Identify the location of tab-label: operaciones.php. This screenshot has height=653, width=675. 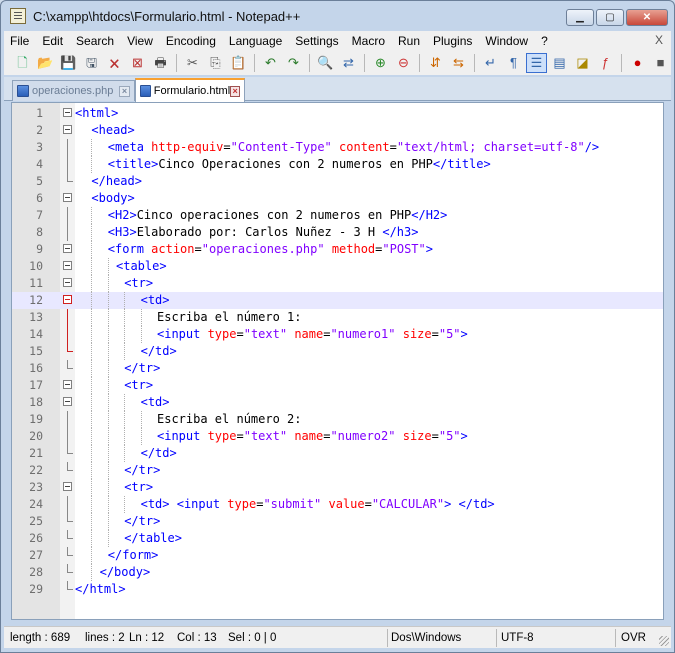
(73, 91).